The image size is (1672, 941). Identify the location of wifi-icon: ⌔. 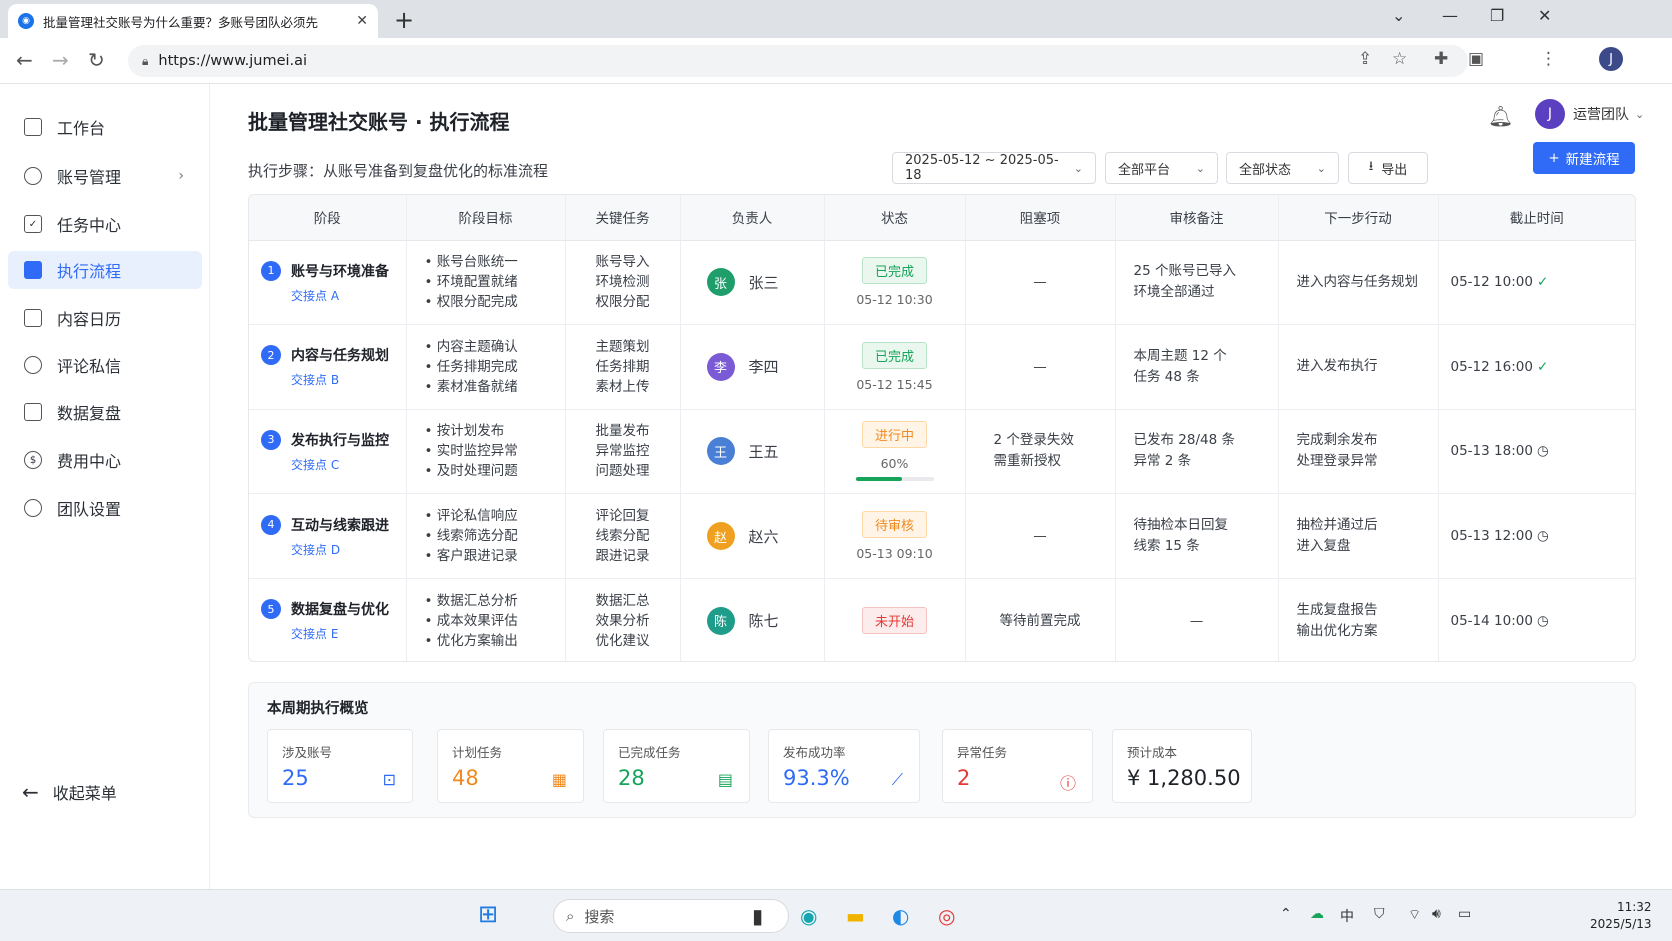
(1414, 915).